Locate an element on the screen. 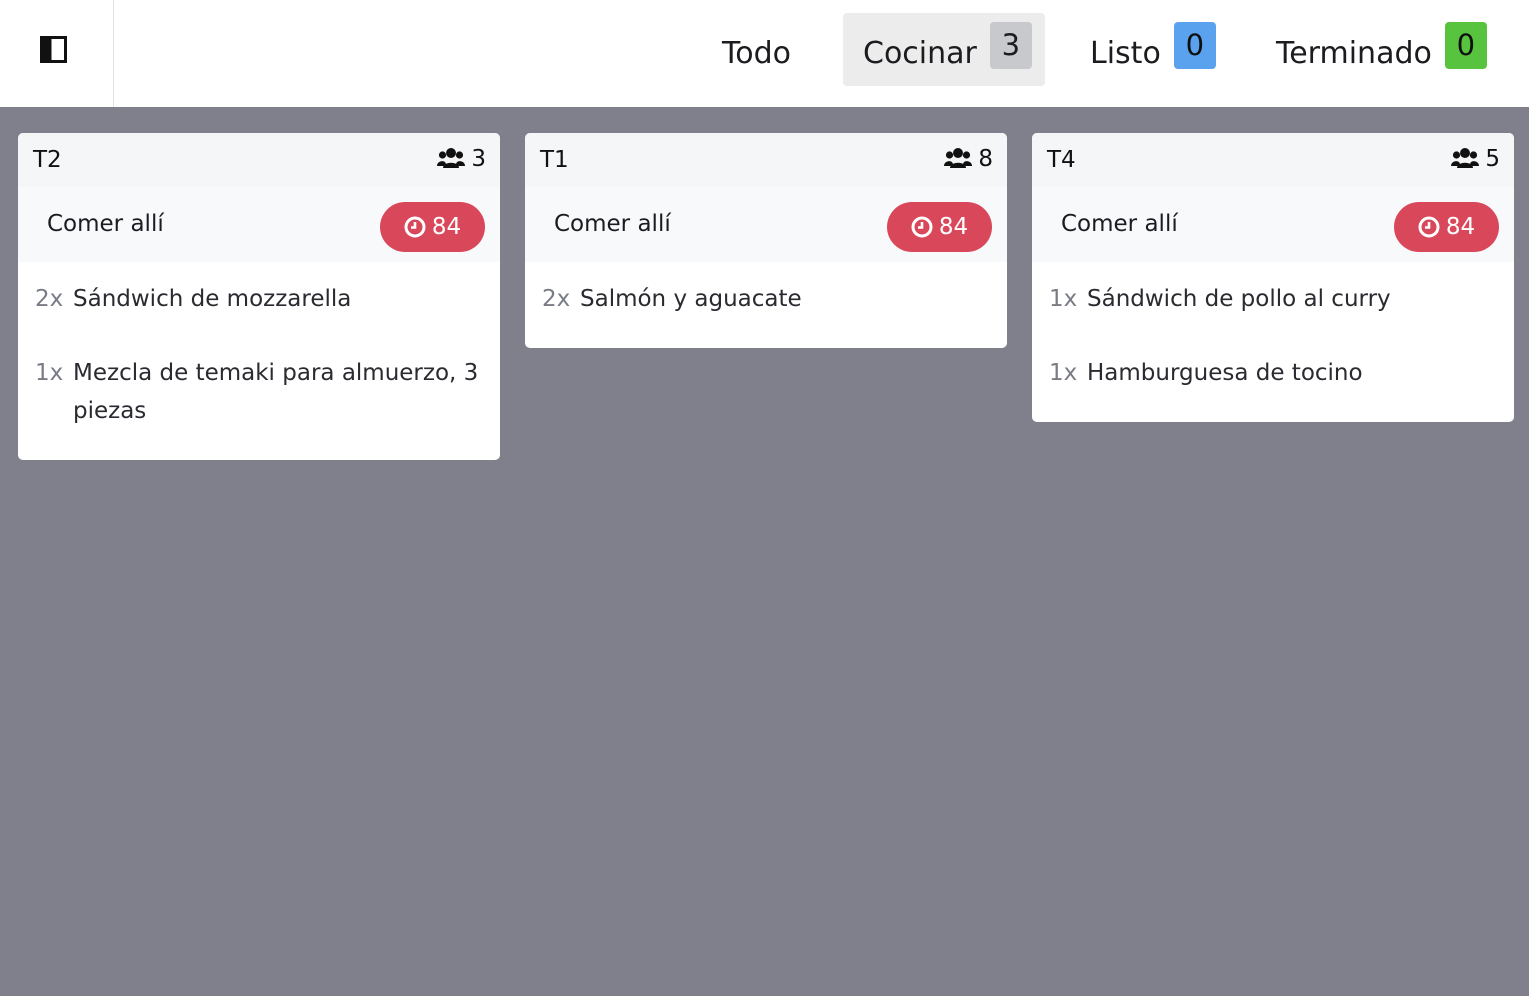 This screenshot has height=996, width=1529. tab-listo: Listo 0 is located at coordinates (1153, 49).